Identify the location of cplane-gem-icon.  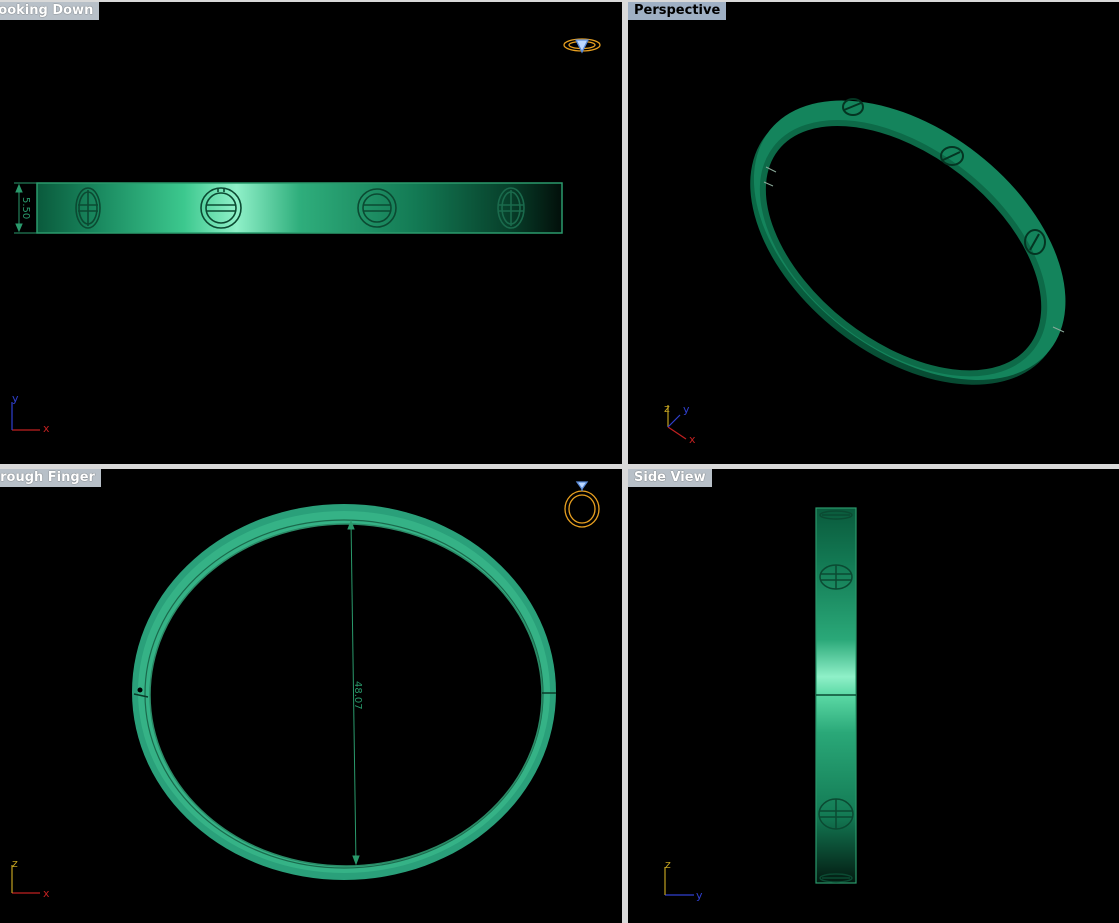
(582, 46).